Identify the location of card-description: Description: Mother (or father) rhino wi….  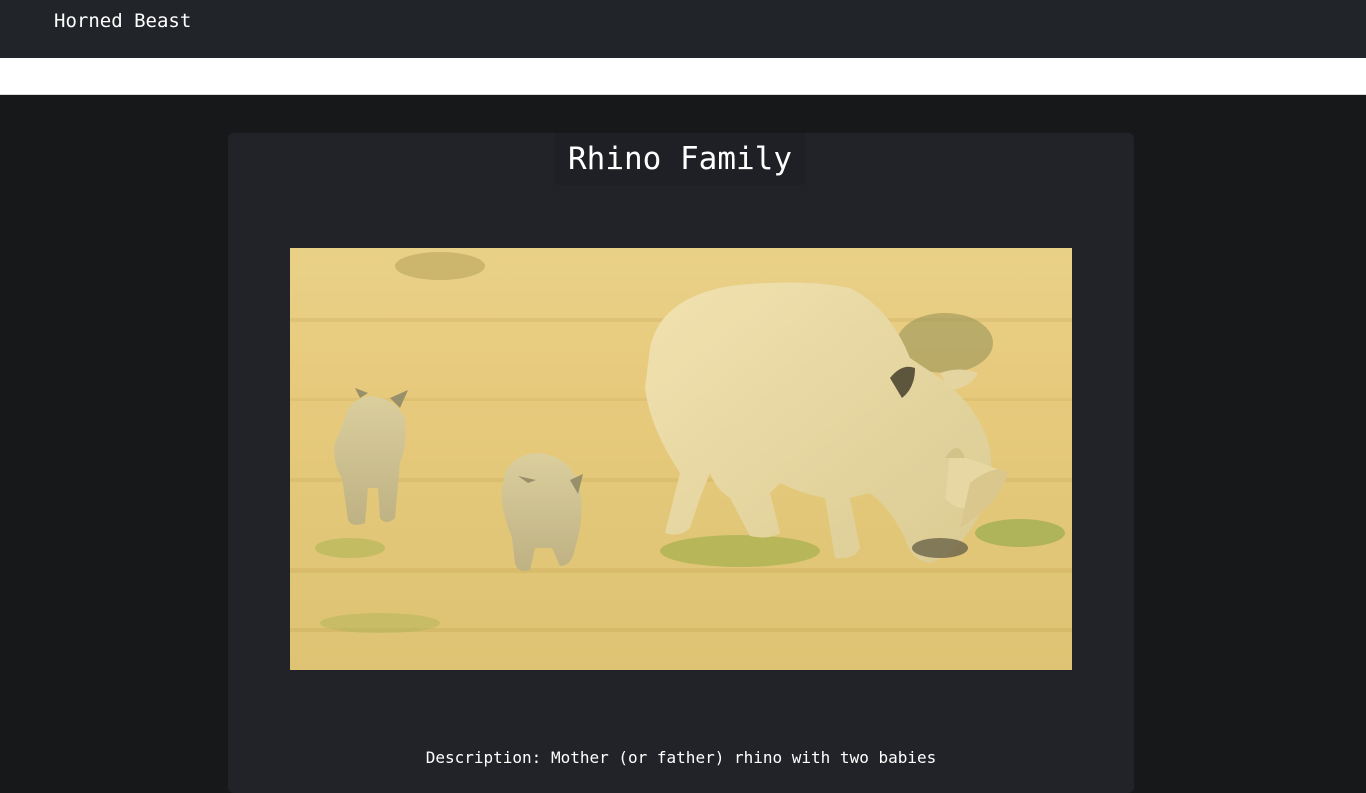
(681, 757).